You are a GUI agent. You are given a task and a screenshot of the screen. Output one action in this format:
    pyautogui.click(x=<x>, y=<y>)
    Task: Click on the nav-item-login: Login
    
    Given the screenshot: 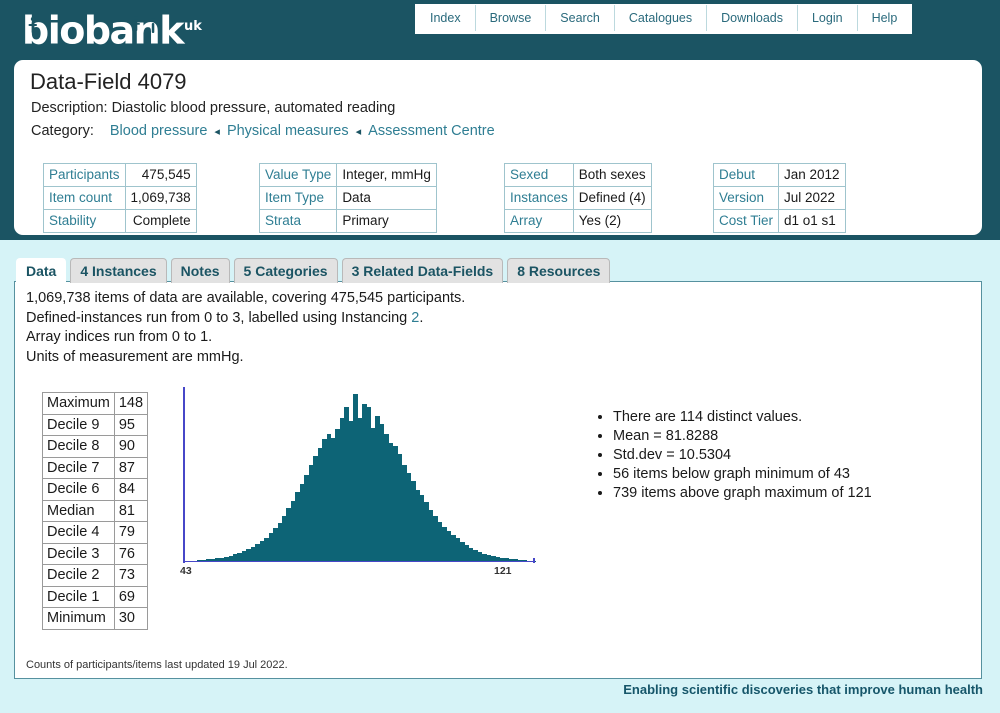 What is the action you would take?
    pyautogui.click(x=827, y=18)
    